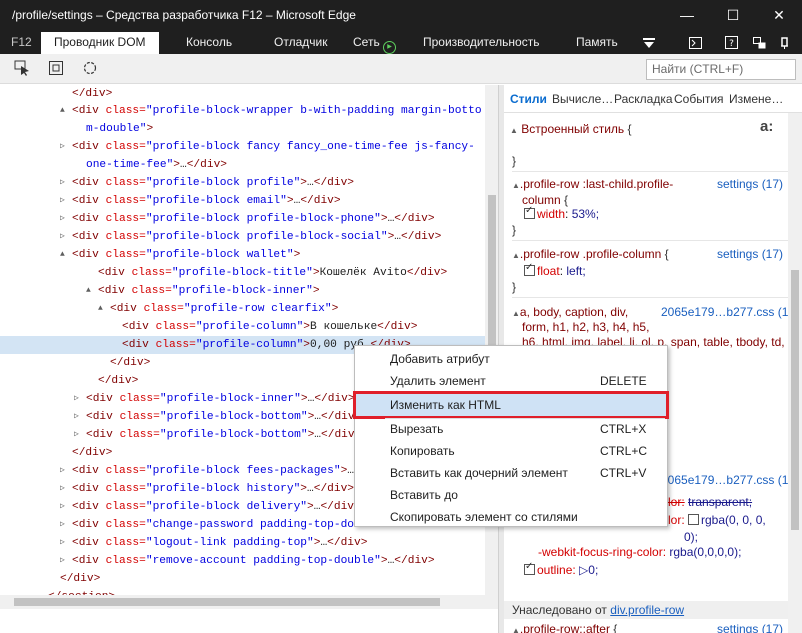 The image size is (802, 633). I want to click on rule1-selector-line1: ▲.profile-row :last-child.profile-, so click(592, 184).